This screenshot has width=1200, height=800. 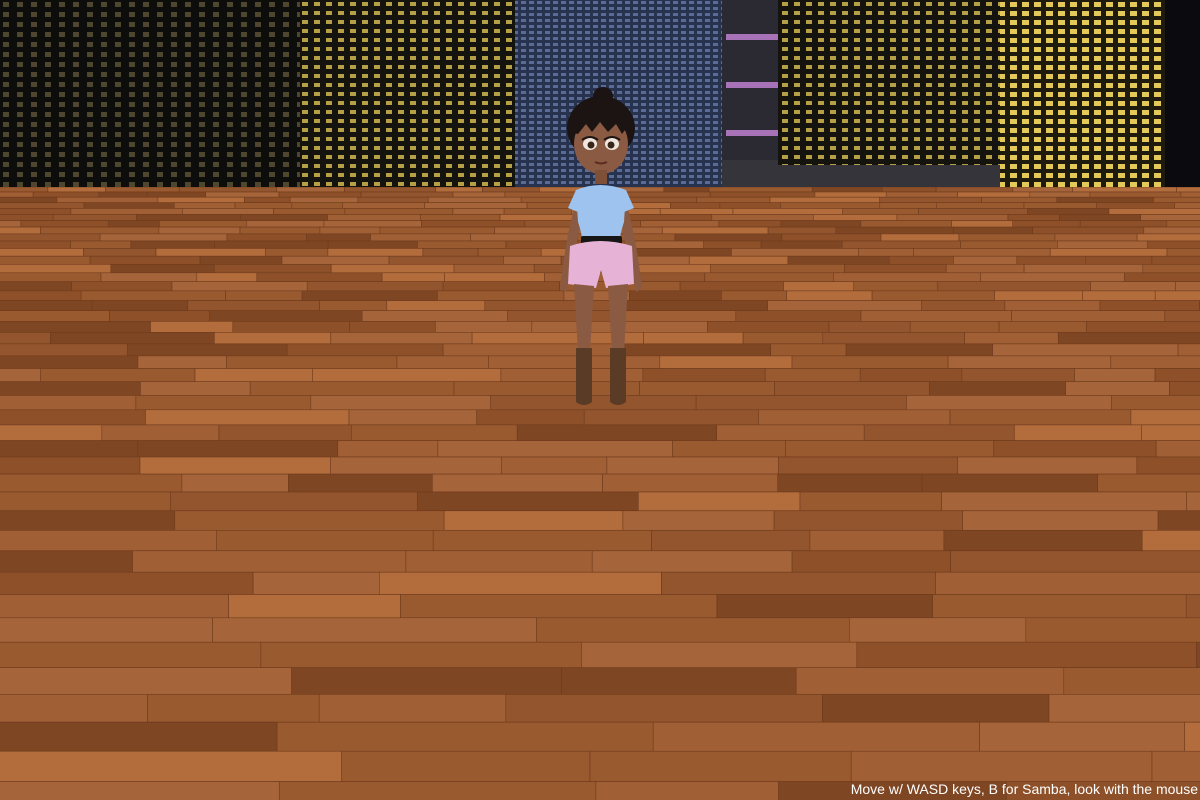 What do you see at coordinates (618, 318) in the screenshot?
I see `right-leg` at bounding box center [618, 318].